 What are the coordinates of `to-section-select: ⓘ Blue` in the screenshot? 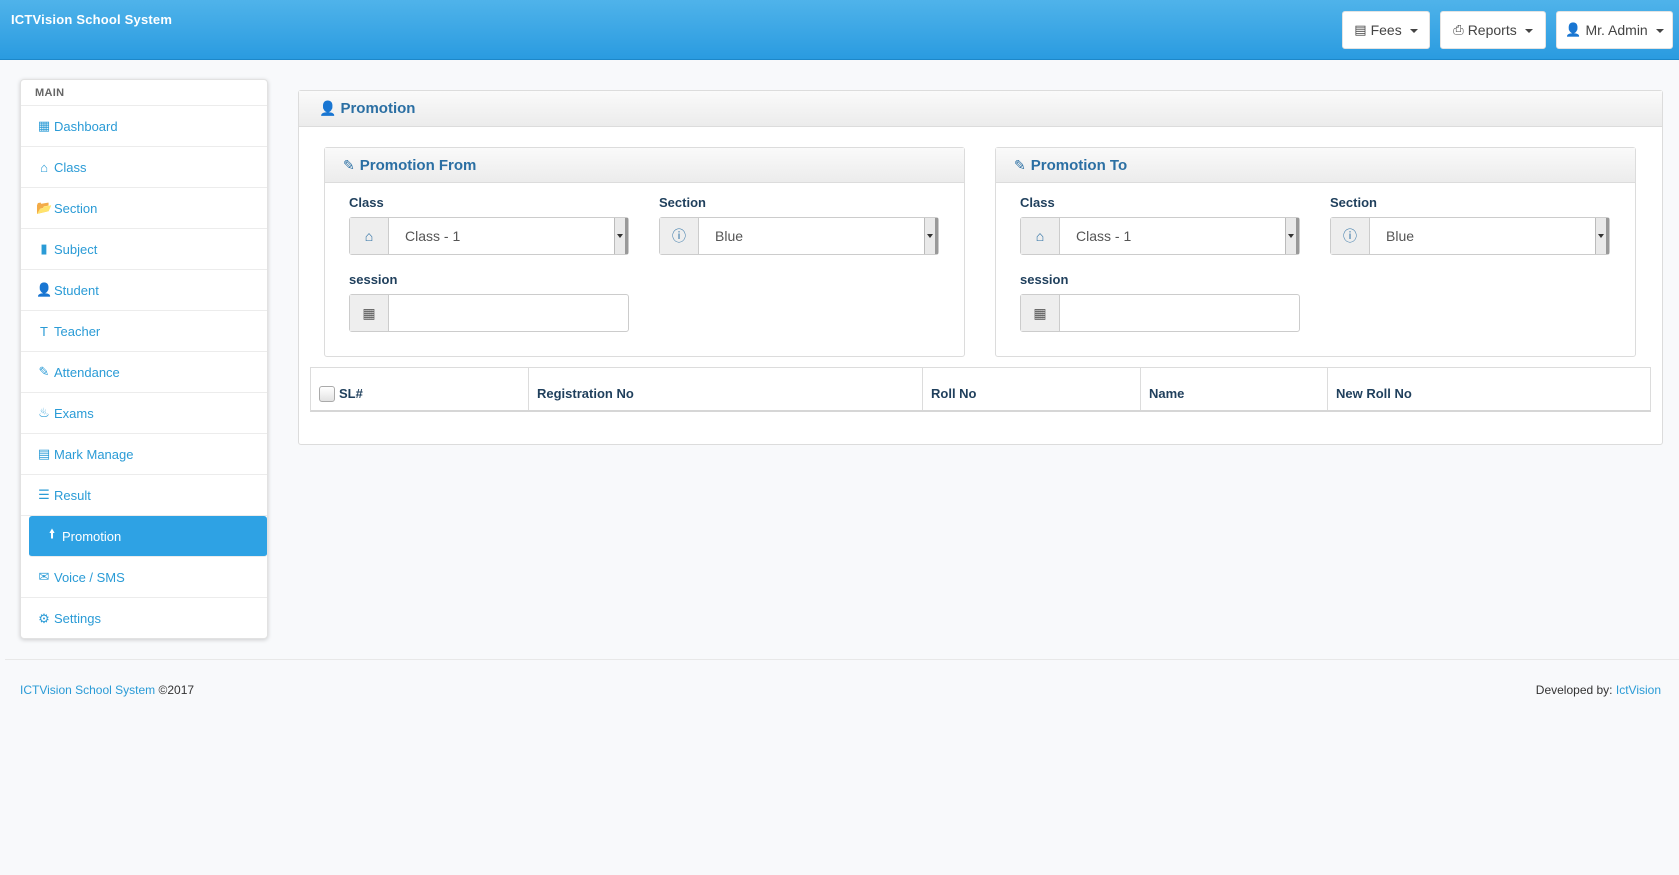 It's located at (1470, 236).